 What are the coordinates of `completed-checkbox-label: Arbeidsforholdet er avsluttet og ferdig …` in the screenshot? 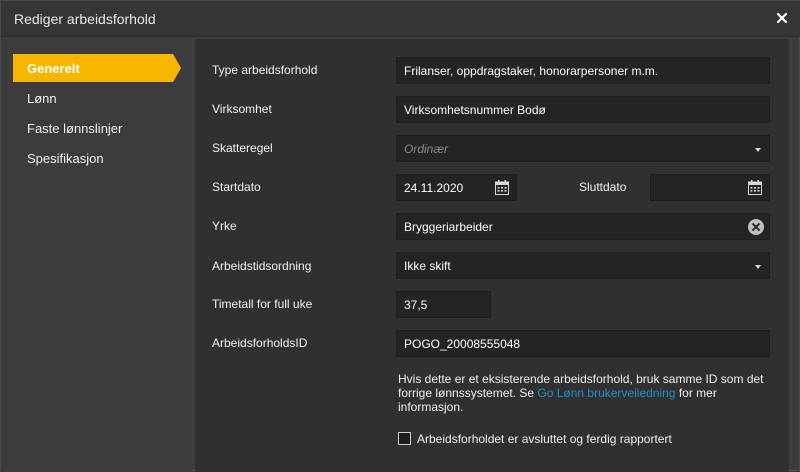 It's located at (544, 439).